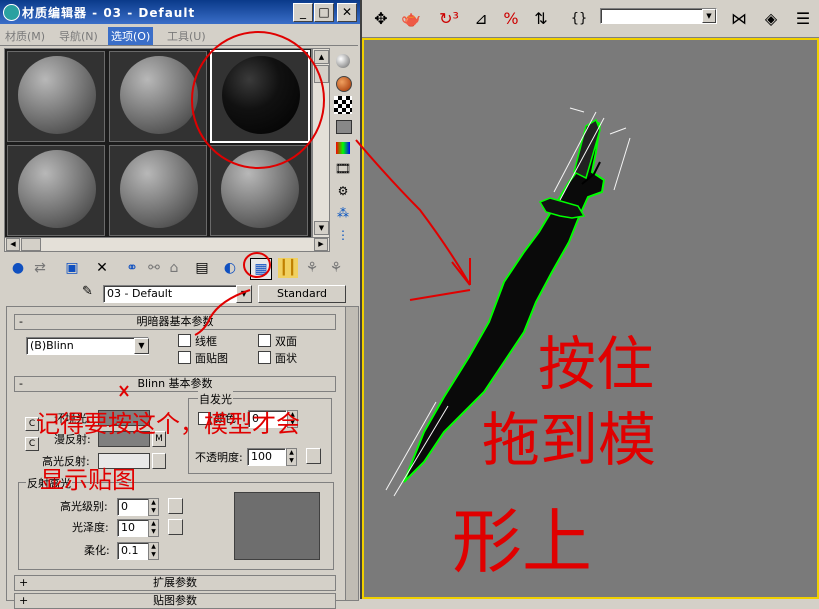  Describe the element at coordinates (303, 12) in the screenshot. I see `minimize-icon: _` at that location.